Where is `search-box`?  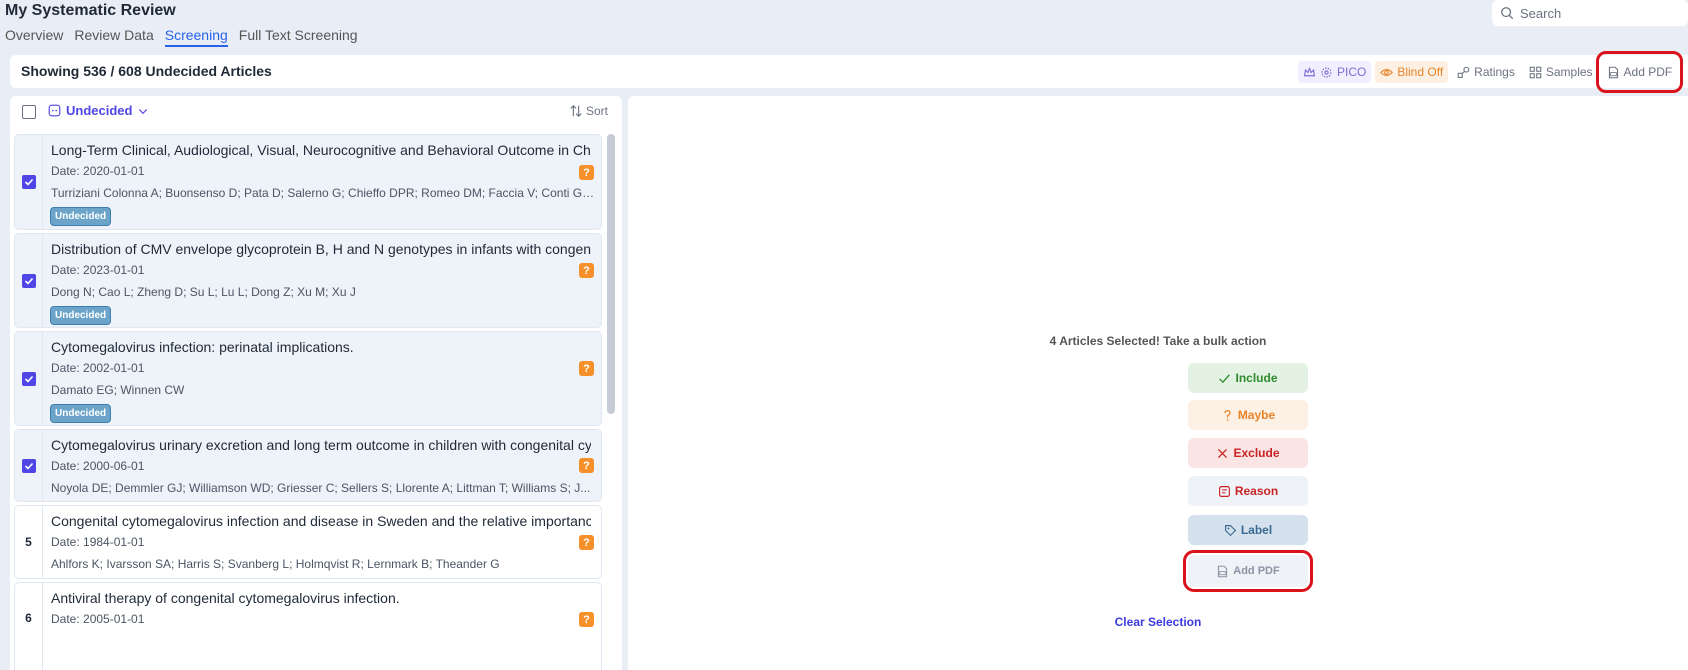
search-box is located at coordinates (1590, 13).